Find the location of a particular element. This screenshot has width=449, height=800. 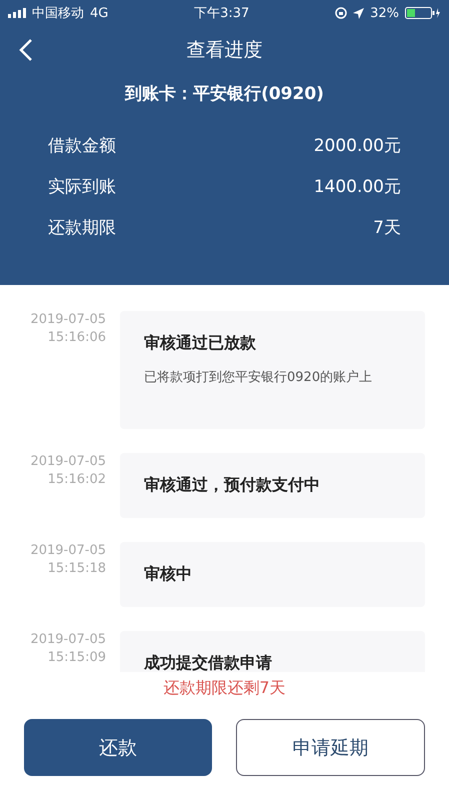

carrier-name: 中国移动 is located at coordinates (58, 13).